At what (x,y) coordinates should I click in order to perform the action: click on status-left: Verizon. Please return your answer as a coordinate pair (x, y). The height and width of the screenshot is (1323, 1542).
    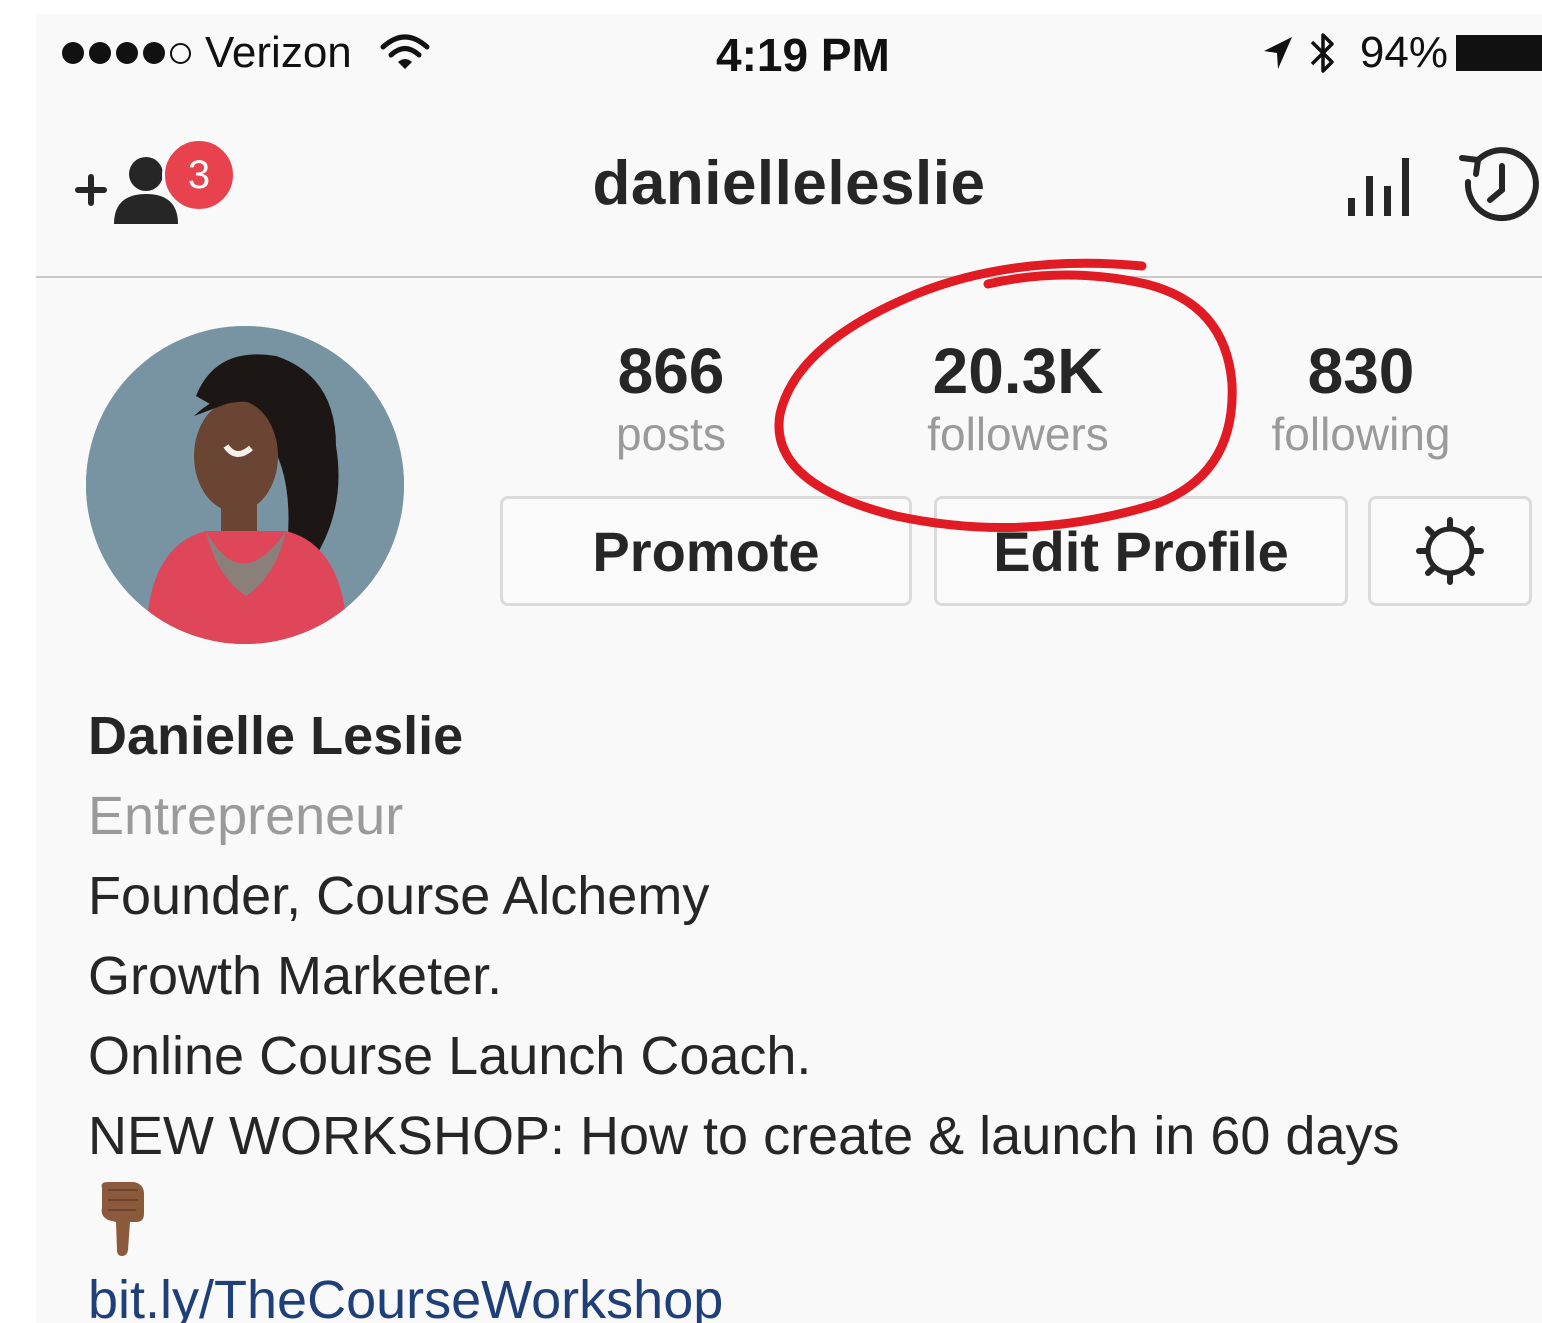
    Looking at the image, I should click on (246, 53).